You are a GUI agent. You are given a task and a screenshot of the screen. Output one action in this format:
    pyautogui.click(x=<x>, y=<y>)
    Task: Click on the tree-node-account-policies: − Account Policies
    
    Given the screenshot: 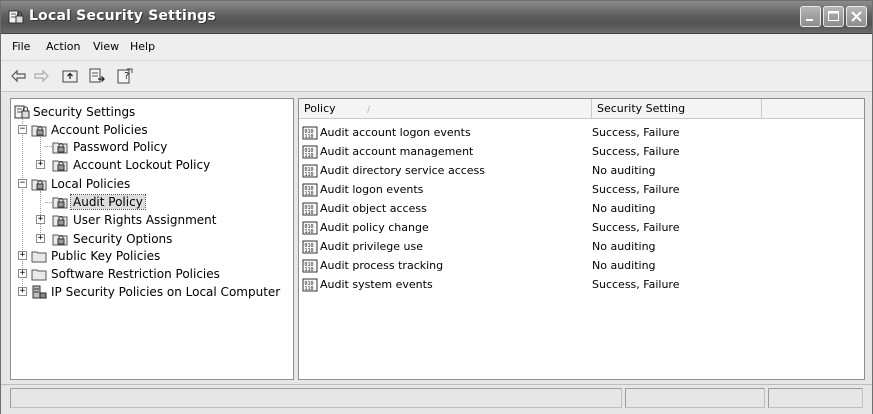 What is the action you would take?
    pyautogui.click(x=152, y=130)
    